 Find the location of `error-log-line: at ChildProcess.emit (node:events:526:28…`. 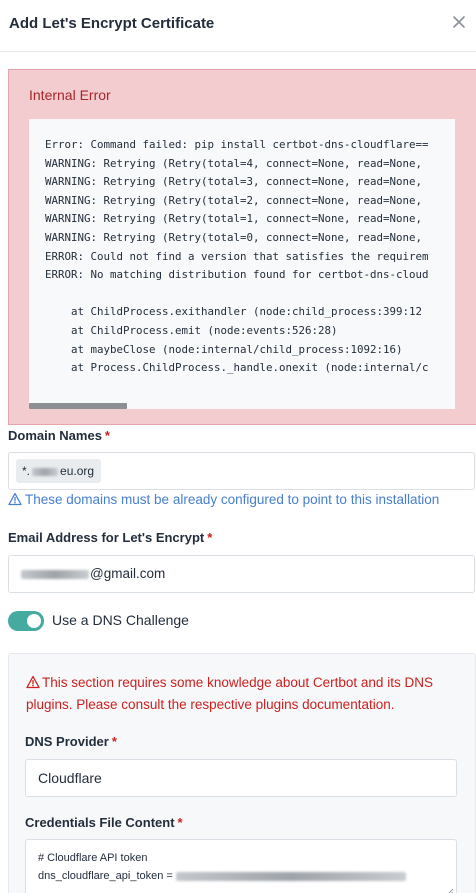

error-log-line: at ChildProcess.emit (node:events:526:28… is located at coordinates (191, 330).